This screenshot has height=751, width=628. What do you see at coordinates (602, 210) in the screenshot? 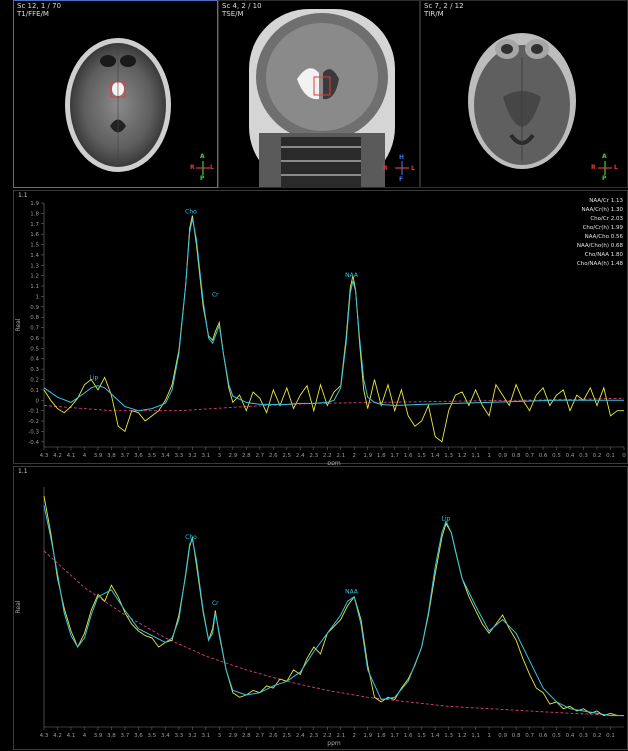
I see `ratio-row: NAA/Cr(h) 1.30` at bounding box center [602, 210].